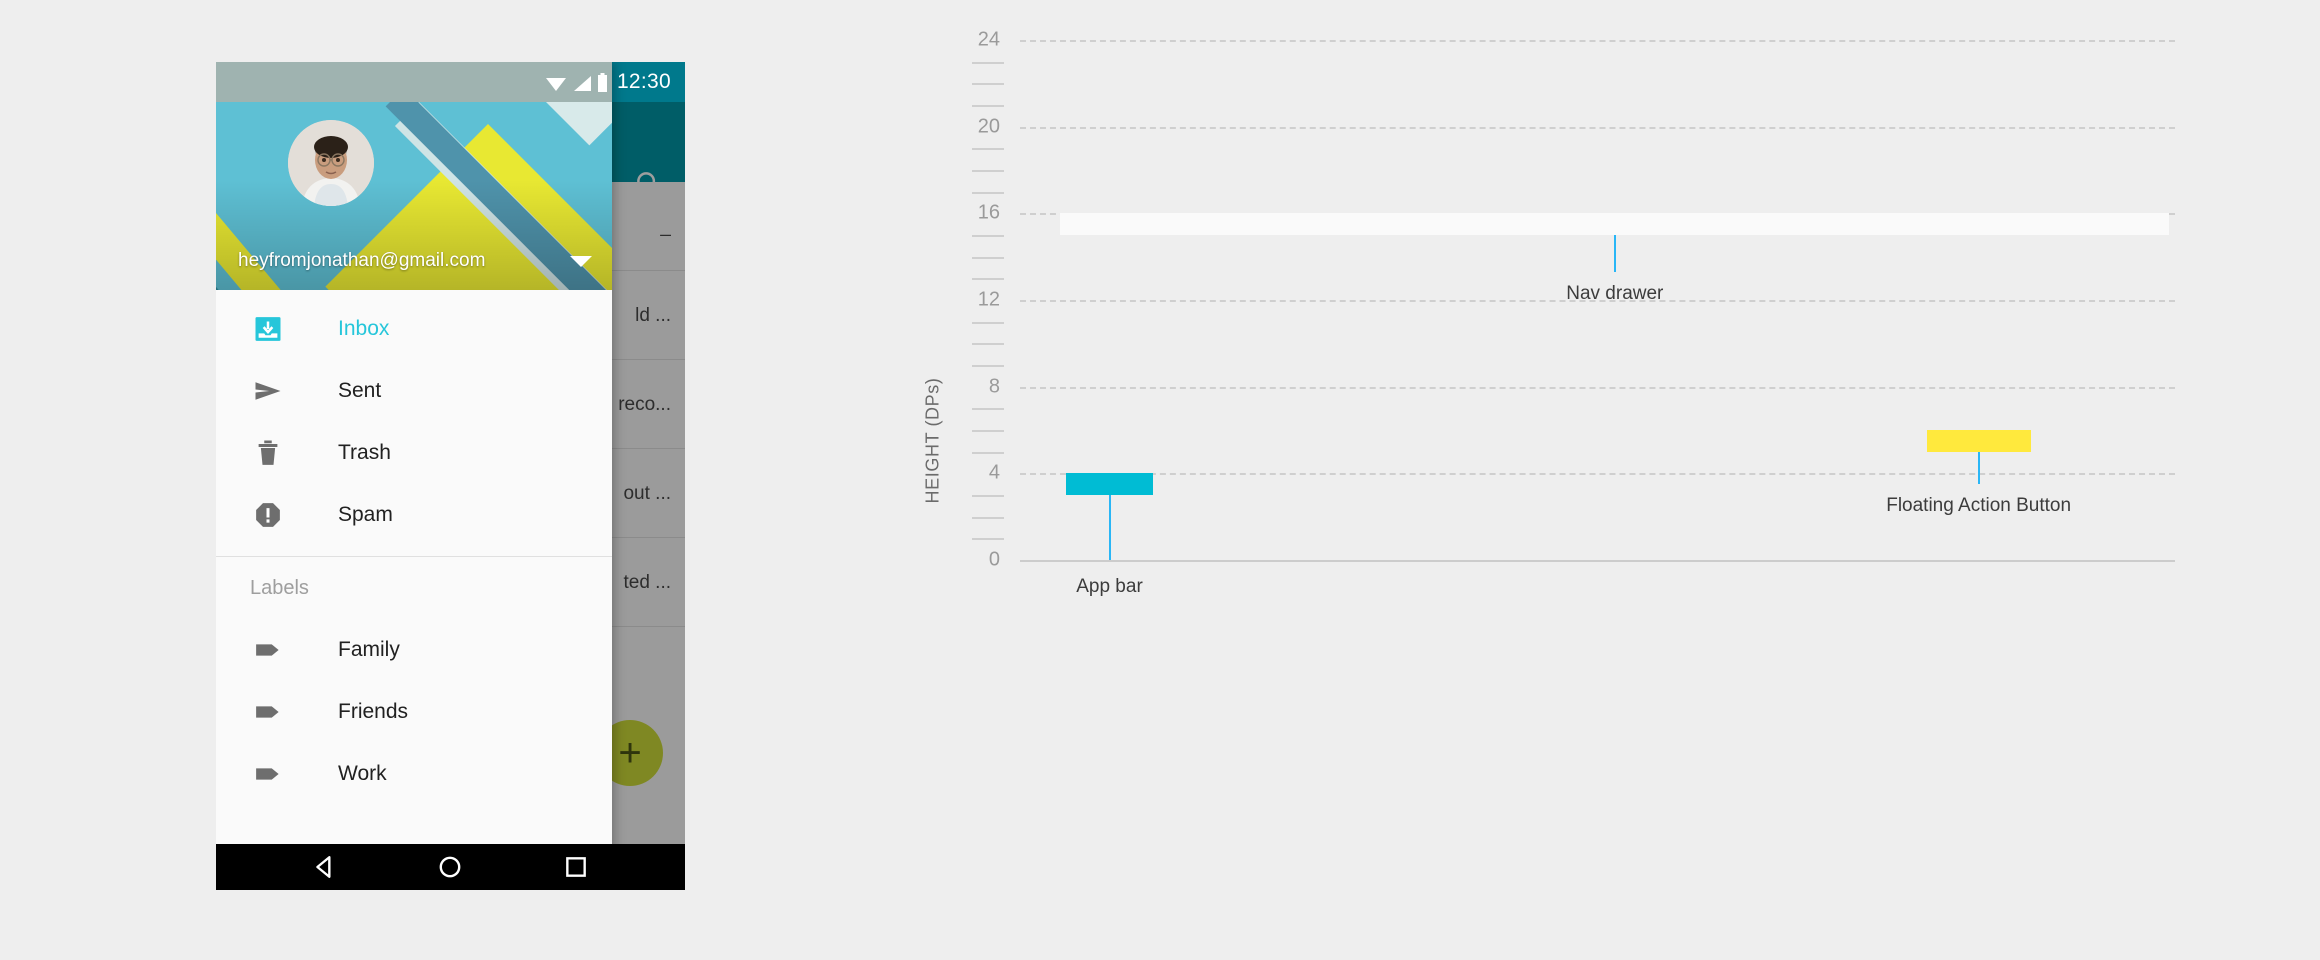  I want to click on circle-home-icon, so click(450, 867).